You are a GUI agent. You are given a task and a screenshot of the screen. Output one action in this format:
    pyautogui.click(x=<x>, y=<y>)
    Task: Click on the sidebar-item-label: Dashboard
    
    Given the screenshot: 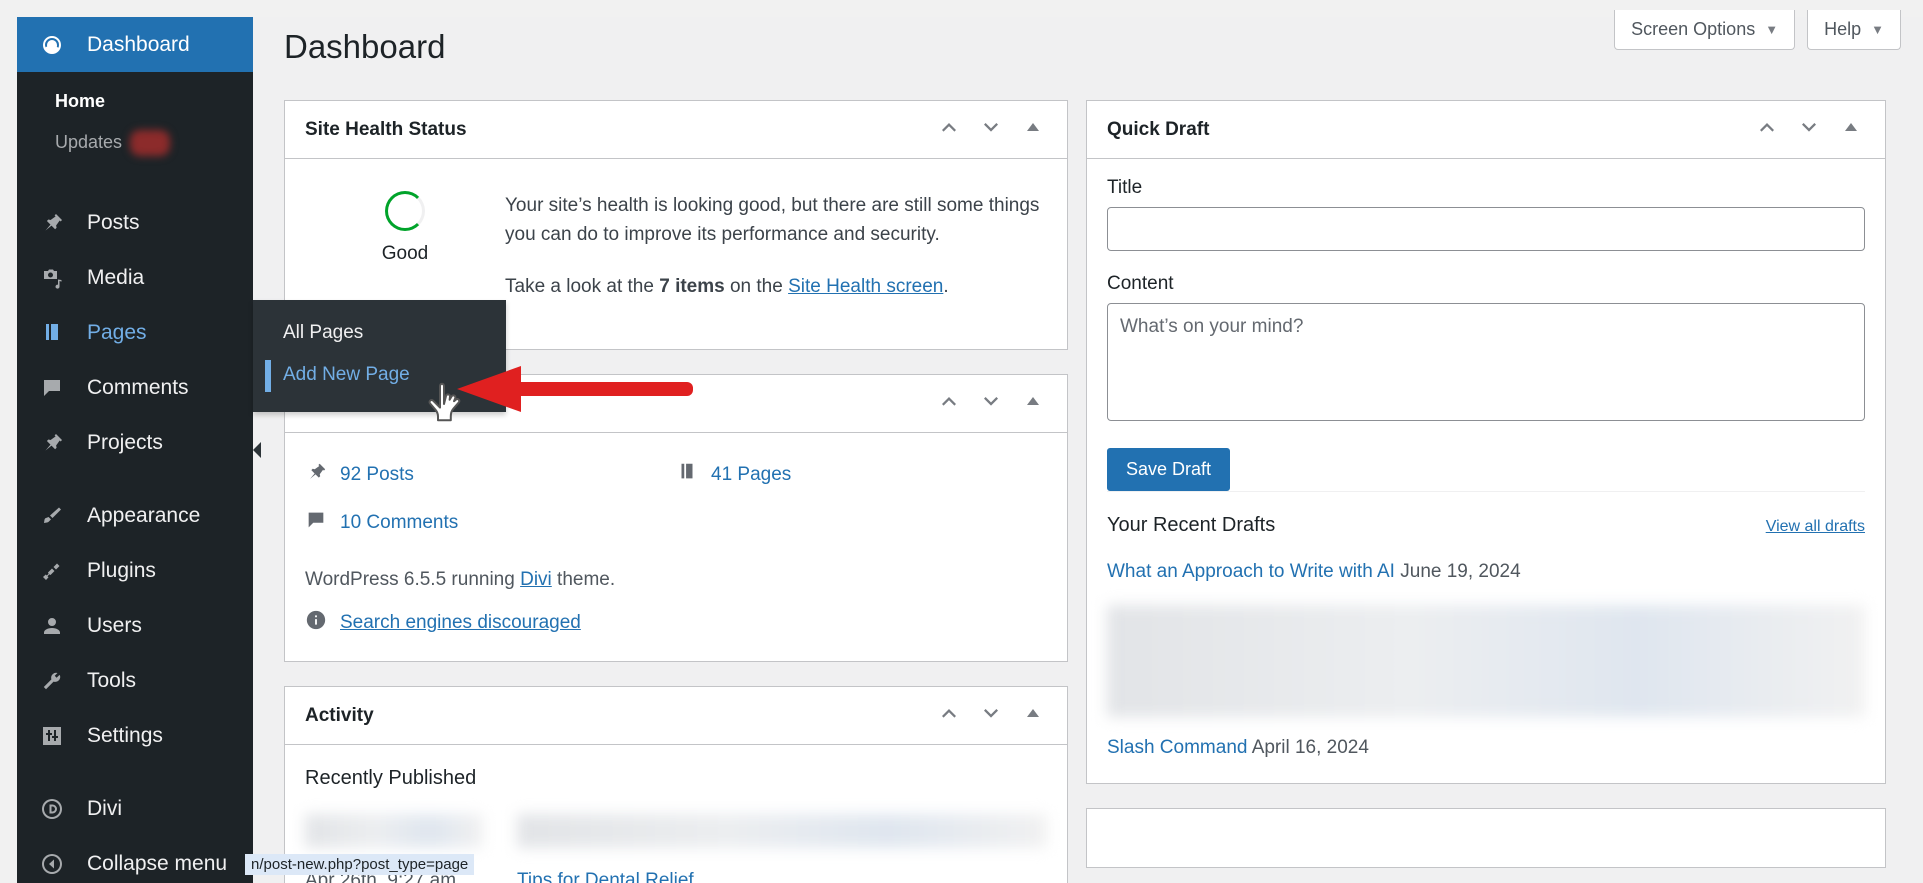 What is the action you would take?
    pyautogui.click(x=138, y=44)
    